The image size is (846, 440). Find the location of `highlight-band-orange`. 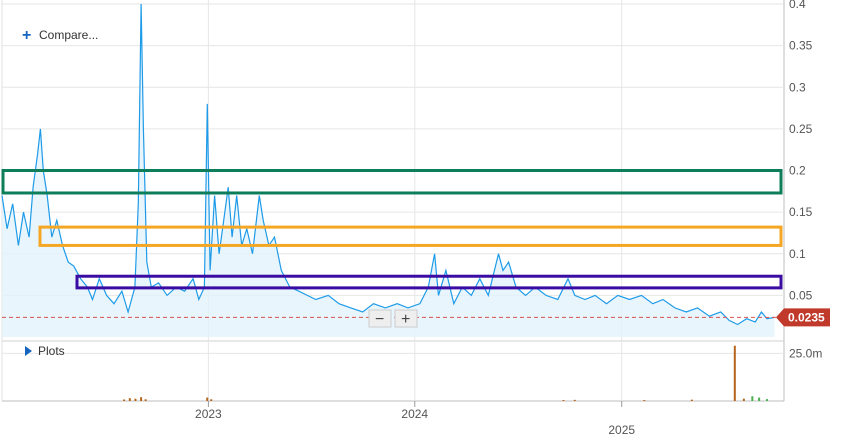

highlight-band-orange is located at coordinates (410, 236).